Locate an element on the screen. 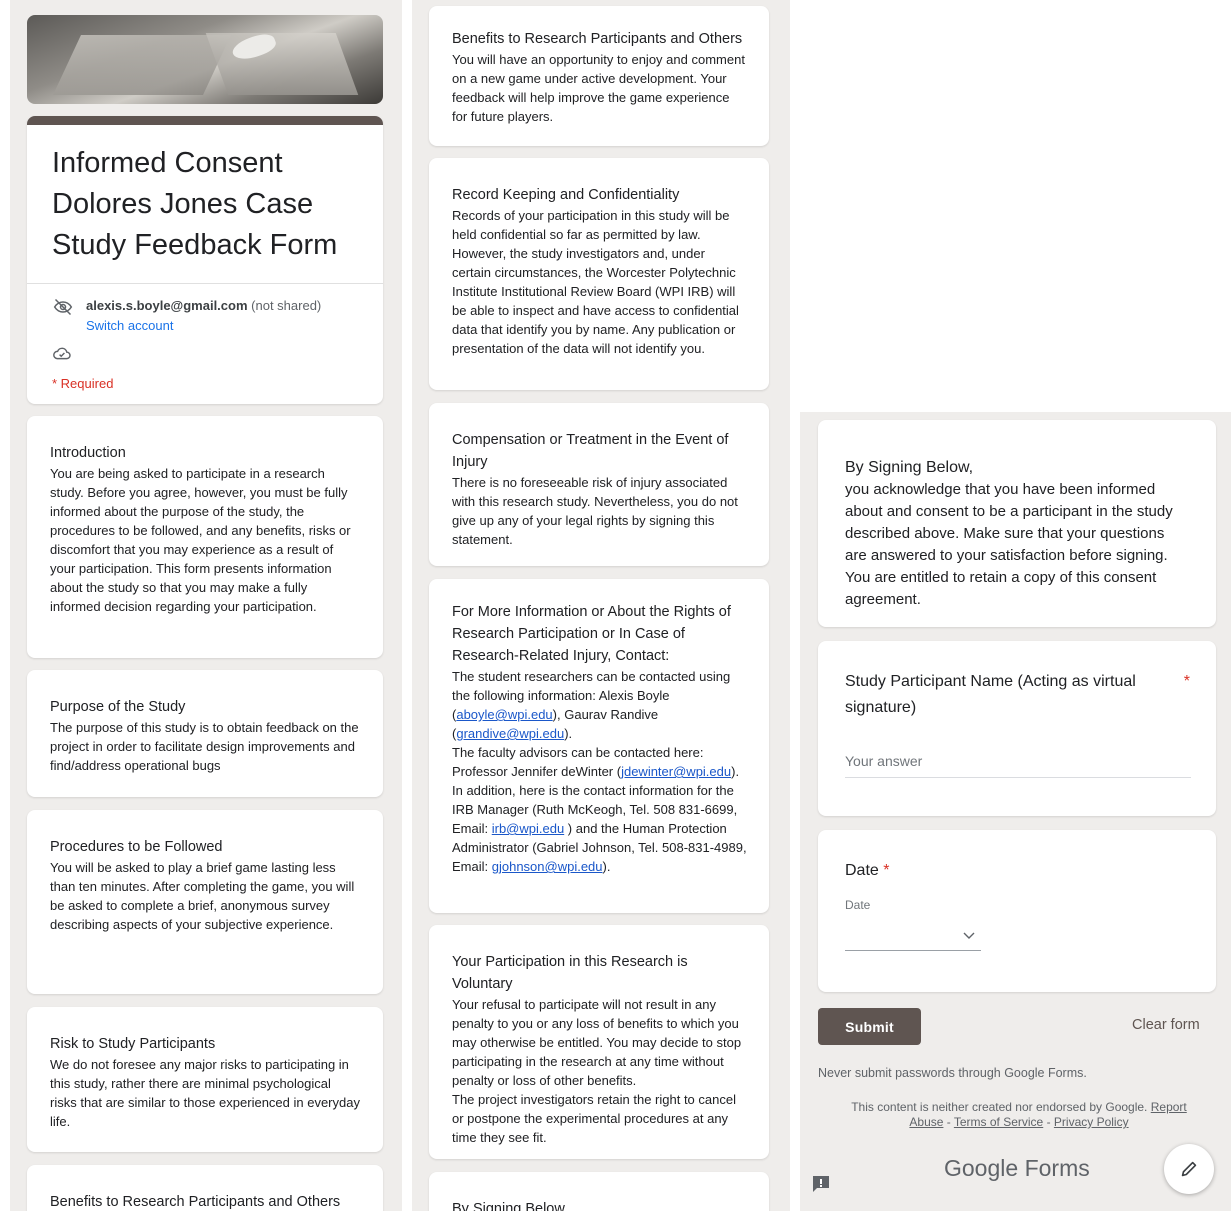 The image size is (1231, 1211). chevron-down-icon is located at coordinates (969, 935).